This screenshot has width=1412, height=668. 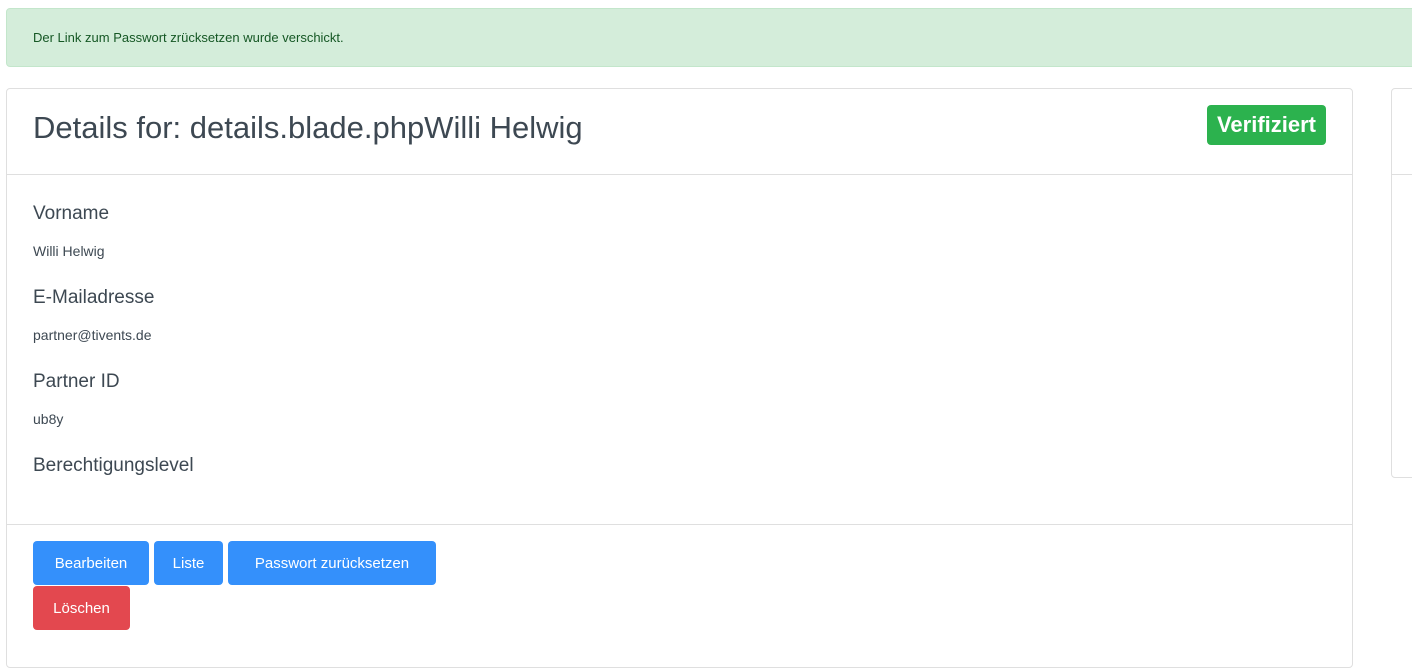 I want to click on field-value-partner-id: ub8y, so click(x=48, y=419).